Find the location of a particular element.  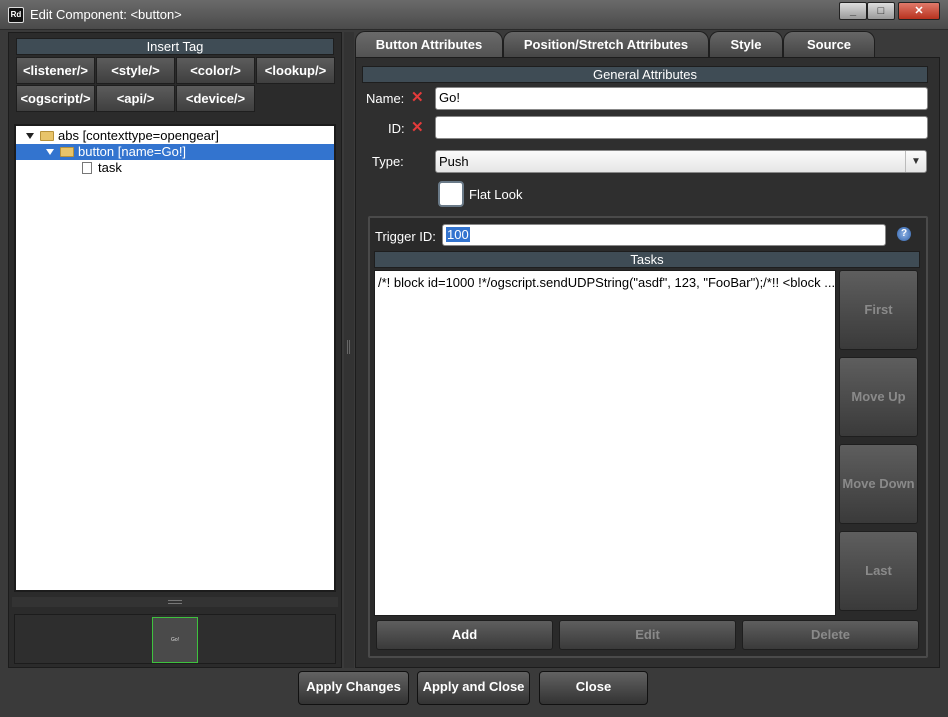

tree-item-task: task is located at coordinates (175, 168).